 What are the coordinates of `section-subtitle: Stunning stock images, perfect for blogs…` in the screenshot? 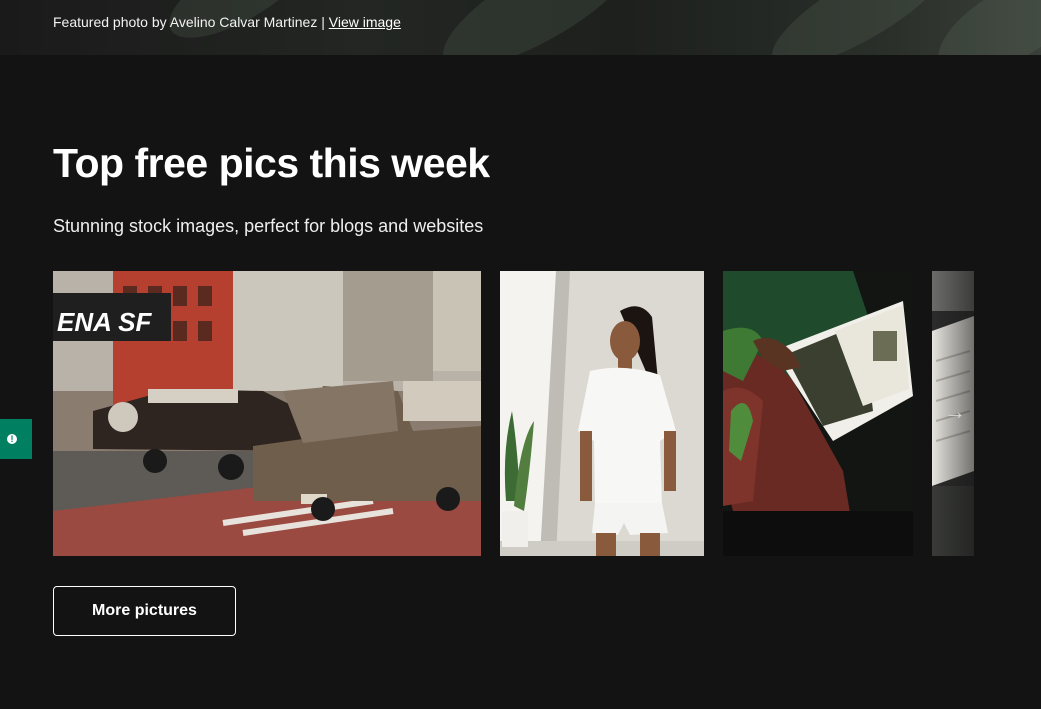 It's located at (268, 226).